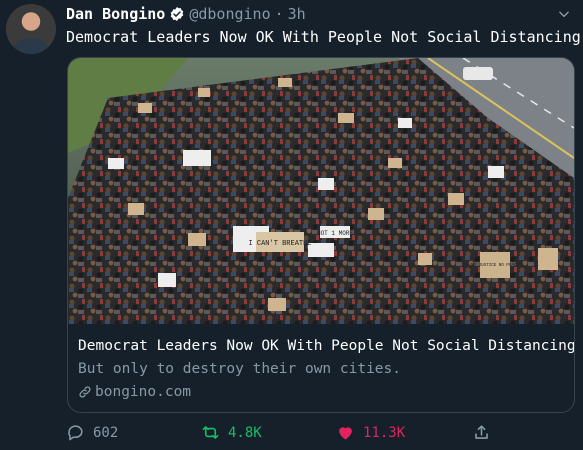  Describe the element at coordinates (240, 369) in the screenshot. I see `card-description: But only to destroy their own cities.` at that location.